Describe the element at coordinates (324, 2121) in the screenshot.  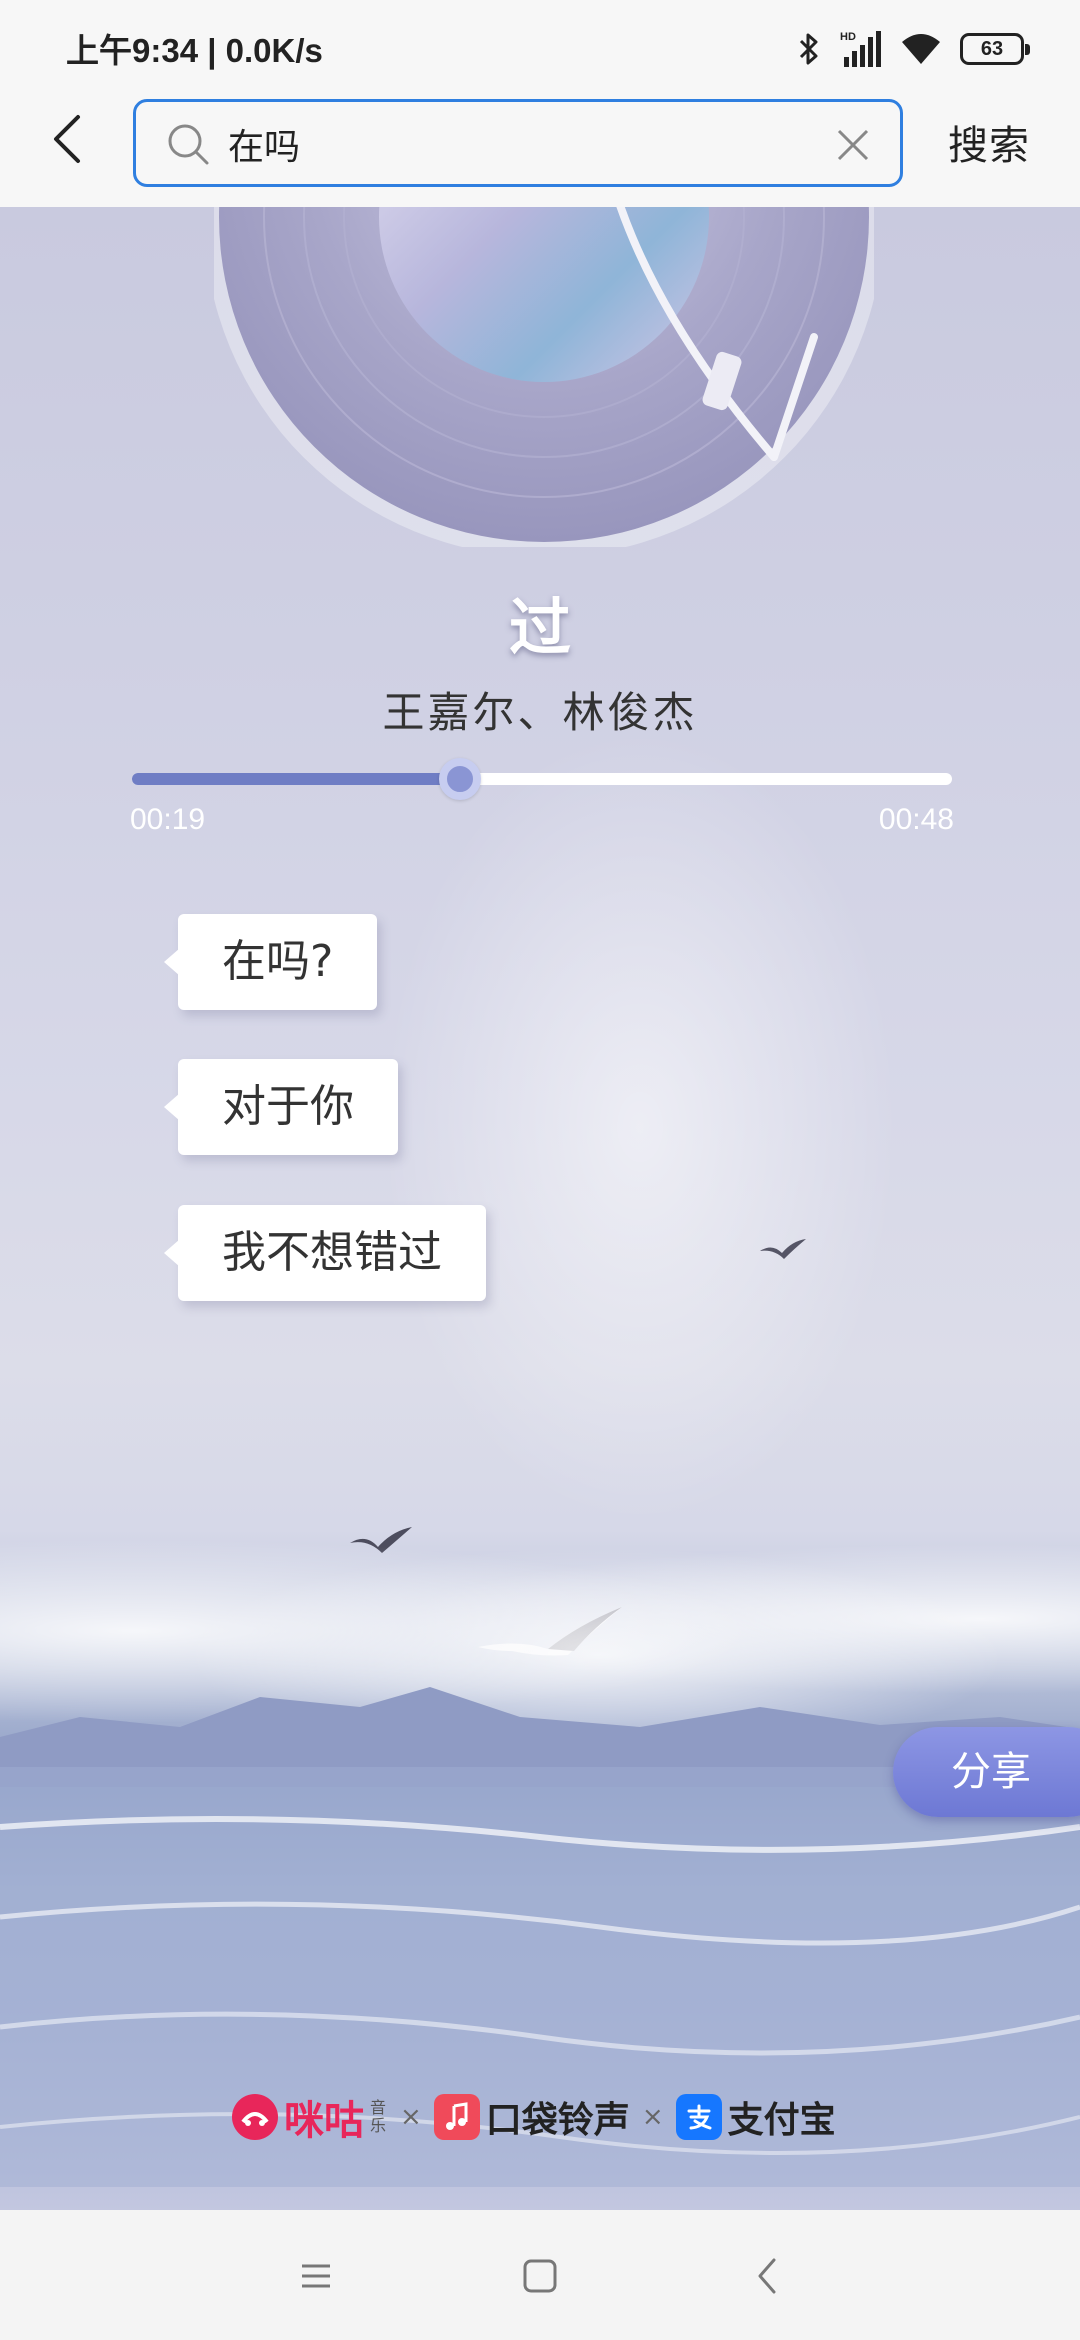
I see `migu-brand-text: 咪咕` at that location.